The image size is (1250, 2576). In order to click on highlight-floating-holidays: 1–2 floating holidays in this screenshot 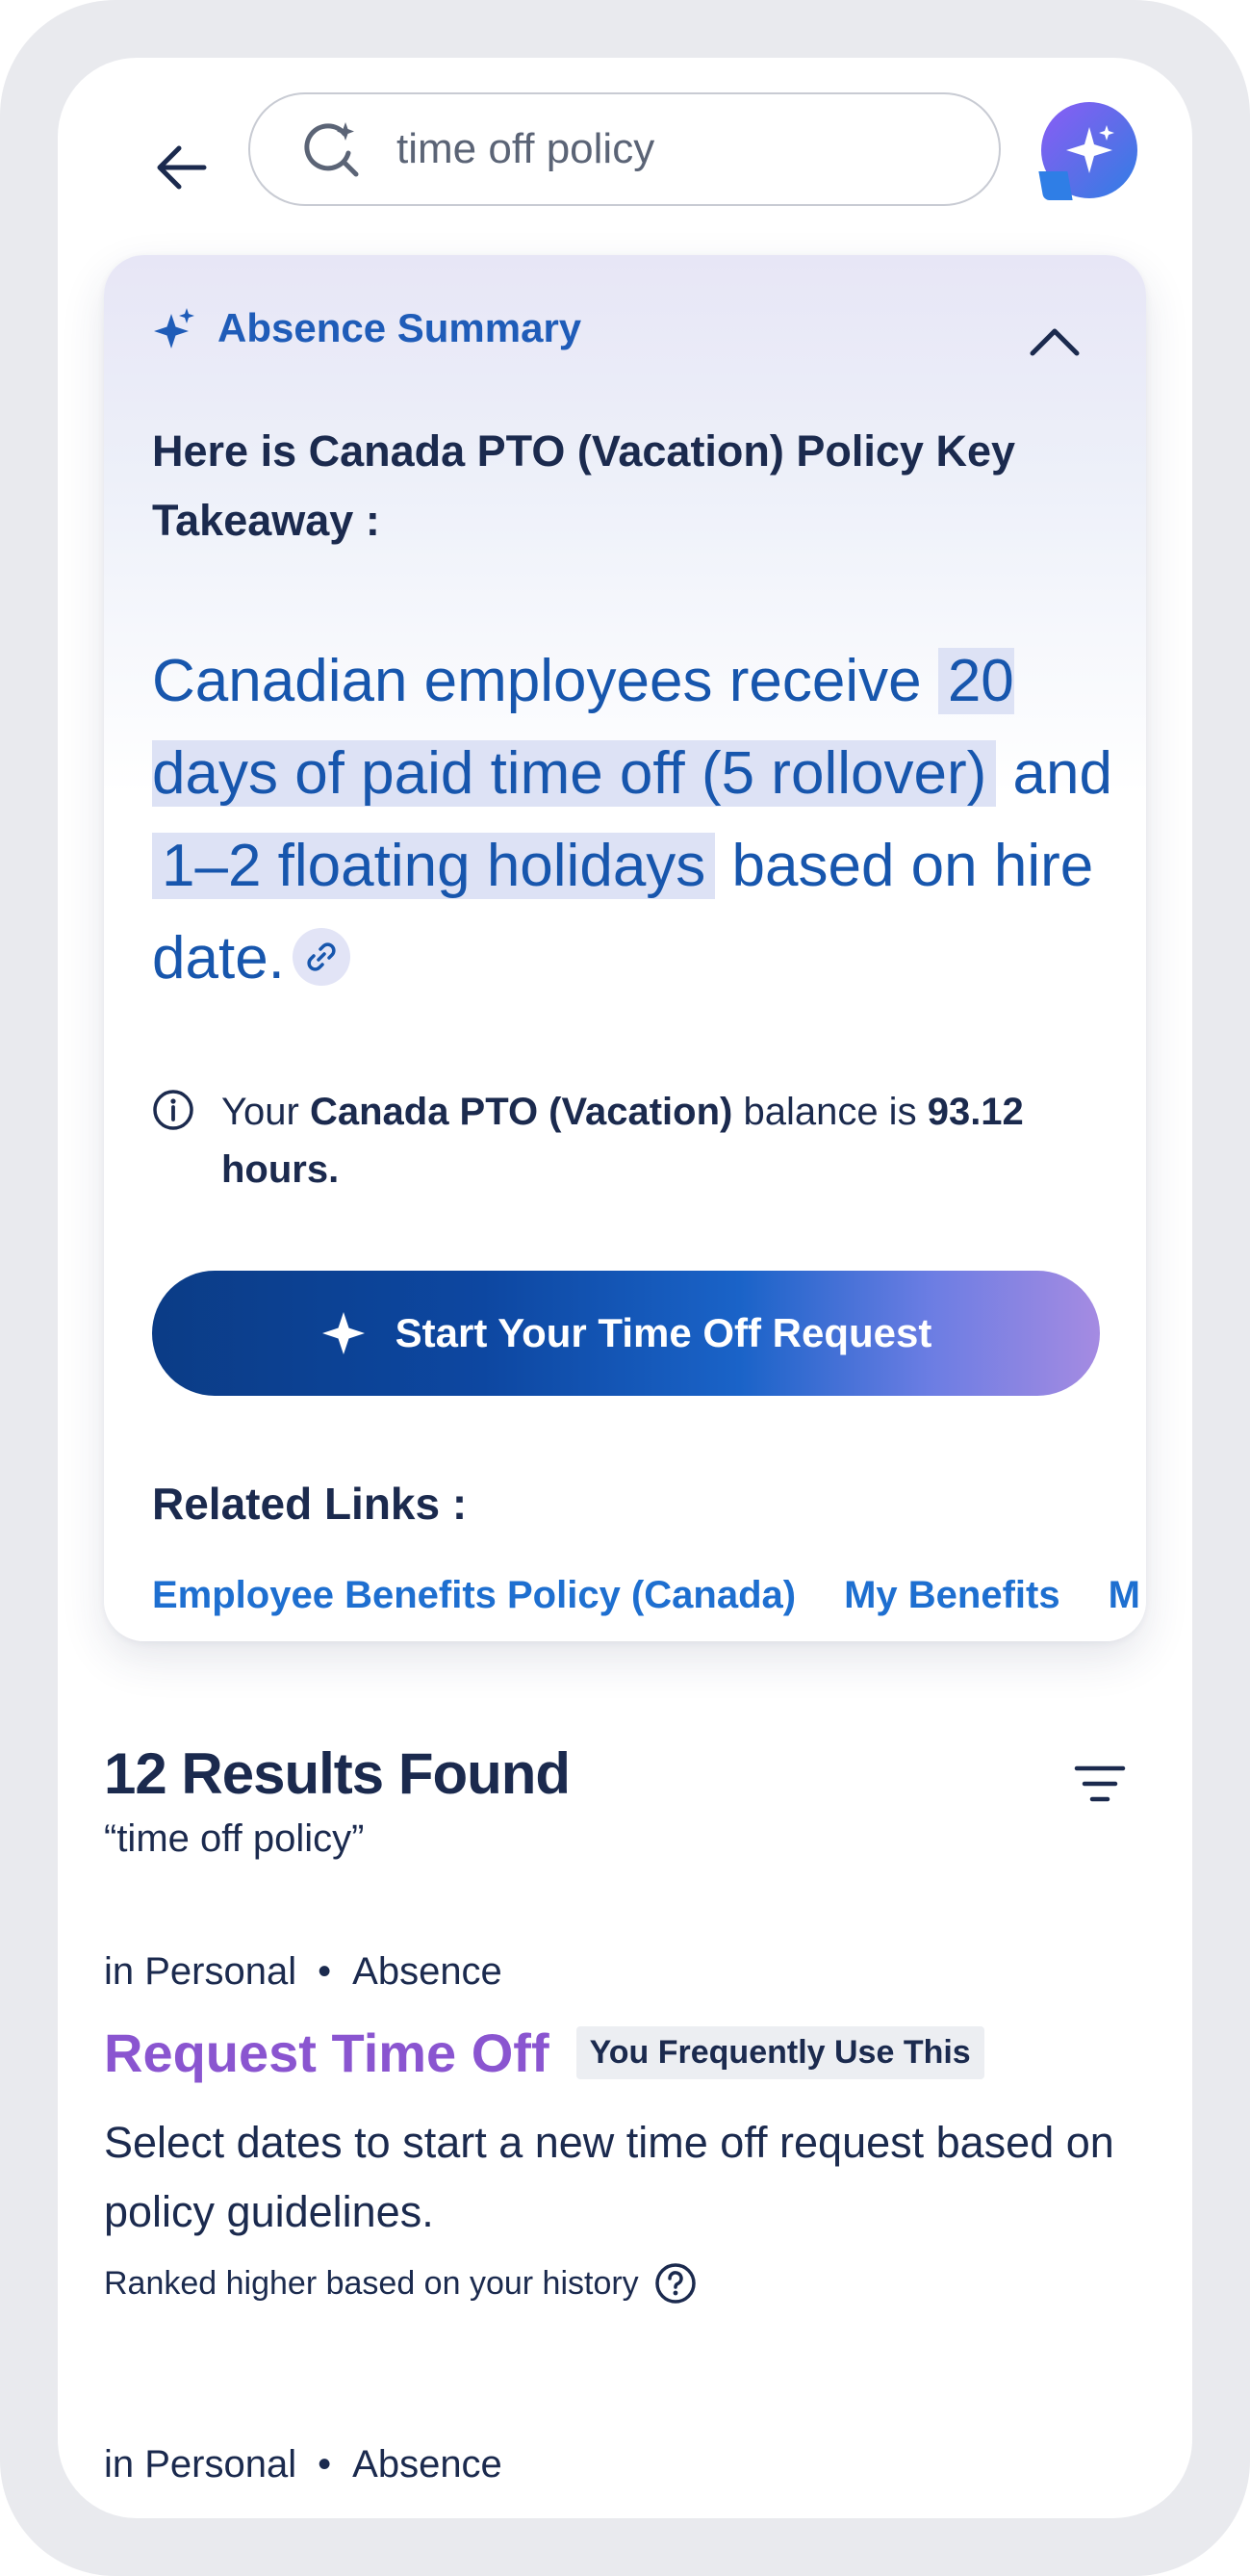, I will do `click(434, 866)`.